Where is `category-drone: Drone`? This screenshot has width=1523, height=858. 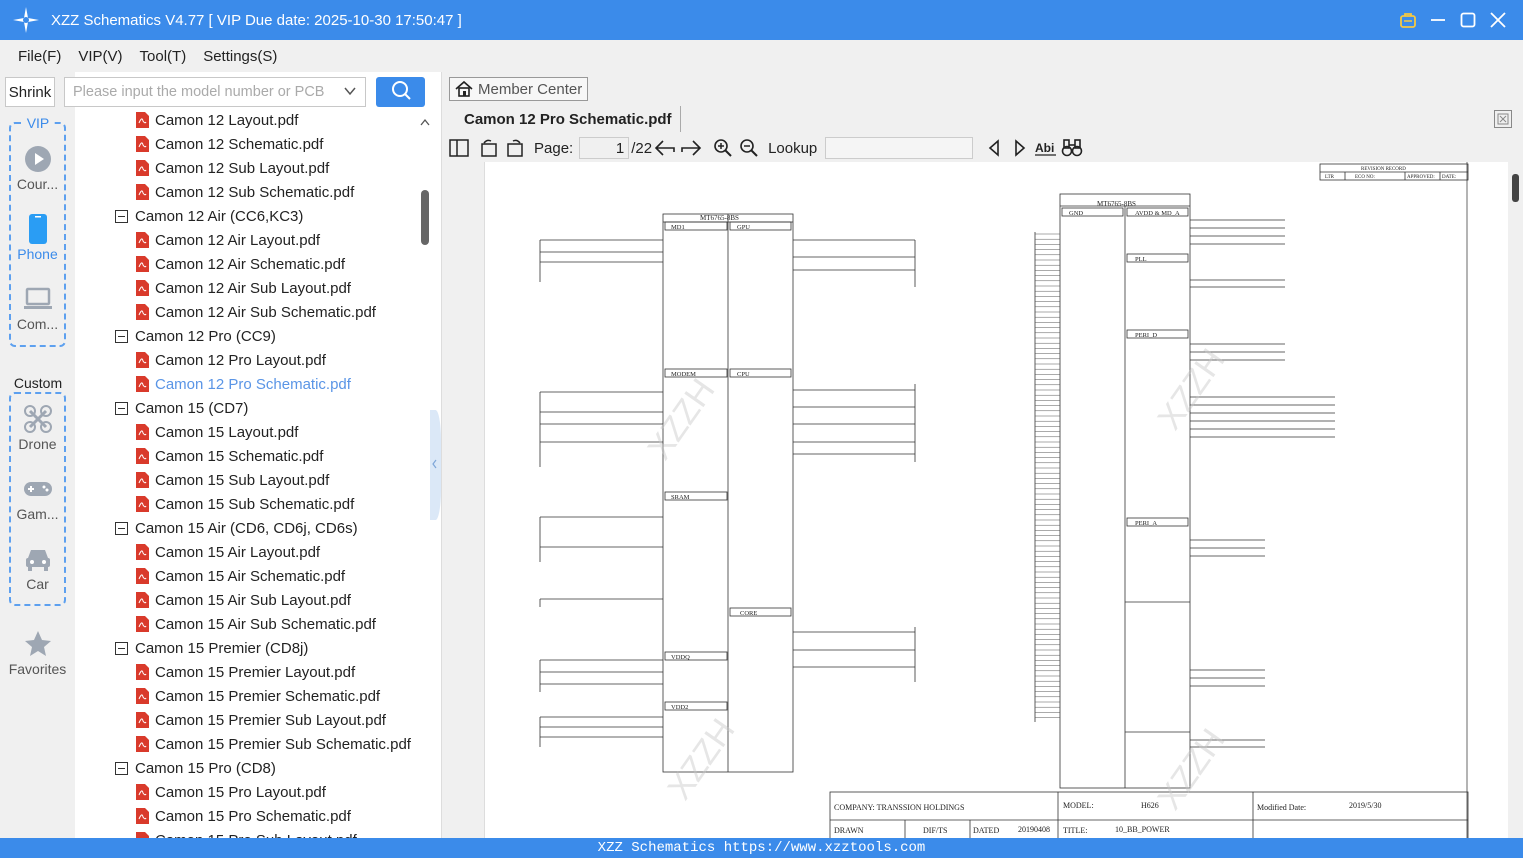 category-drone: Drone is located at coordinates (37, 427).